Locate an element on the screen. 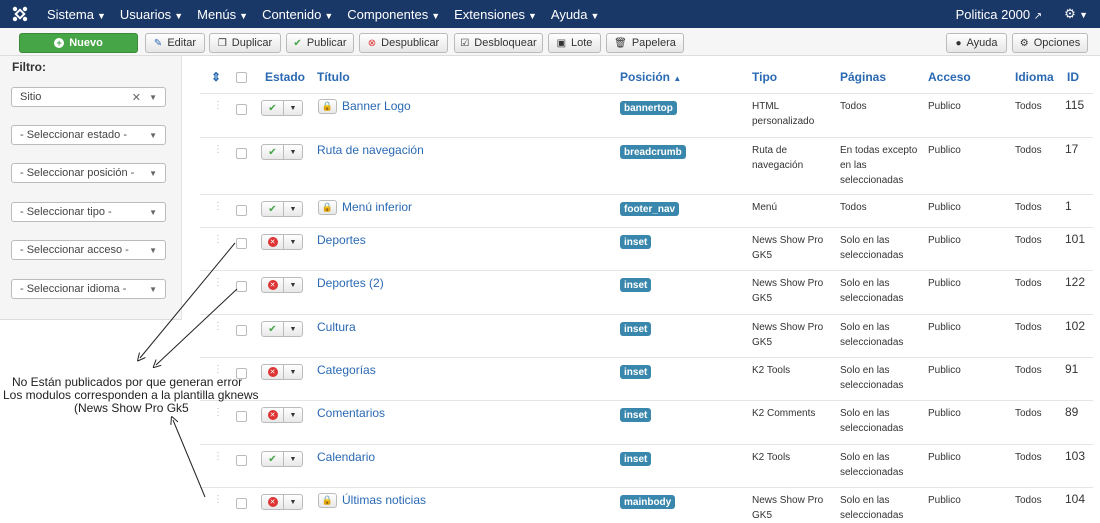 This screenshot has width=1100, height=523. annotation-line-3: (News Show Pro Gk5 is located at coordinates (131, 408).